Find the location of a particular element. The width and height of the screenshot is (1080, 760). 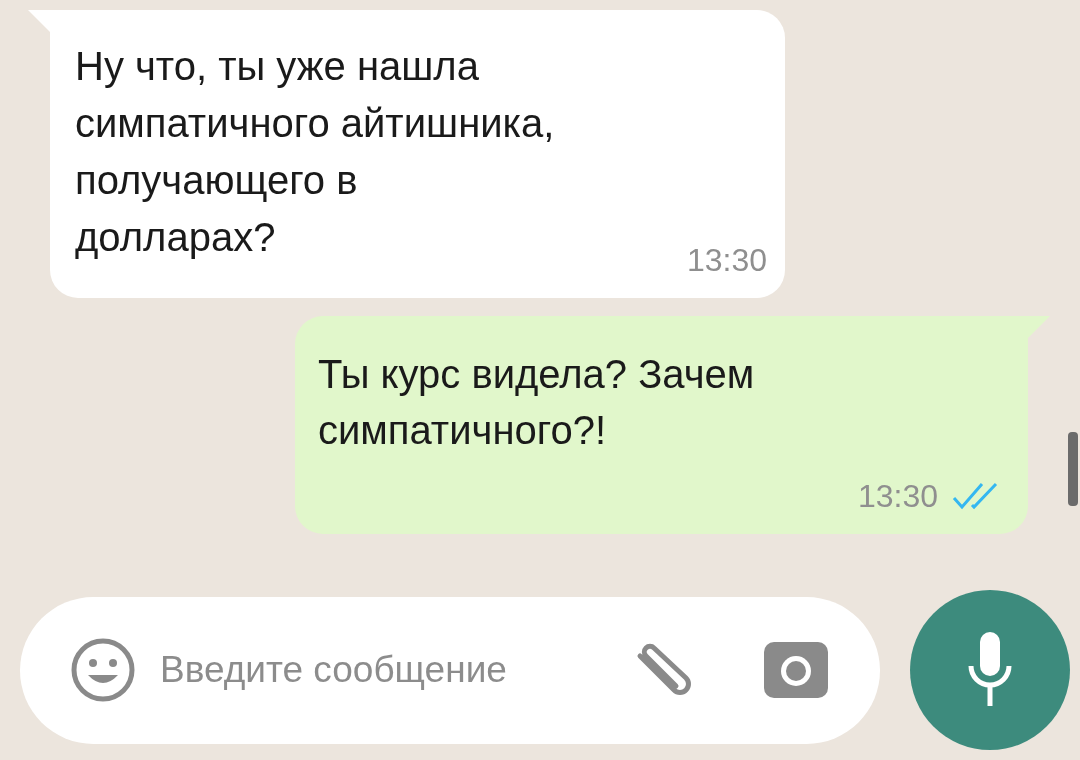

scrollbar is located at coordinates (1073, 469).